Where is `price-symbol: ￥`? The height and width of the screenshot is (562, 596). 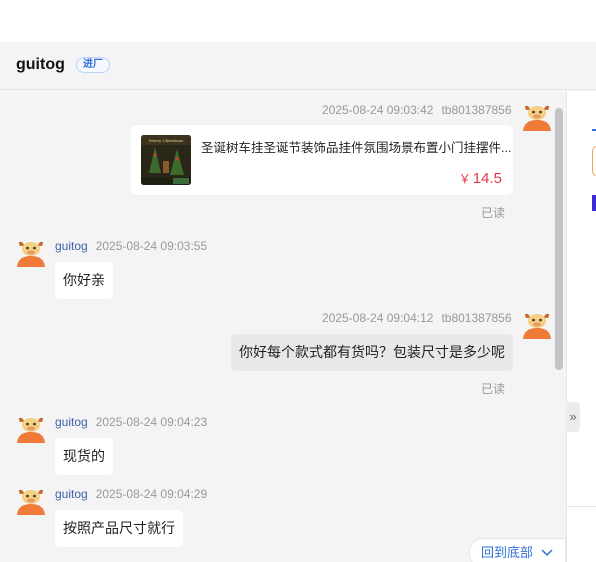
price-symbol: ￥ is located at coordinates (464, 179).